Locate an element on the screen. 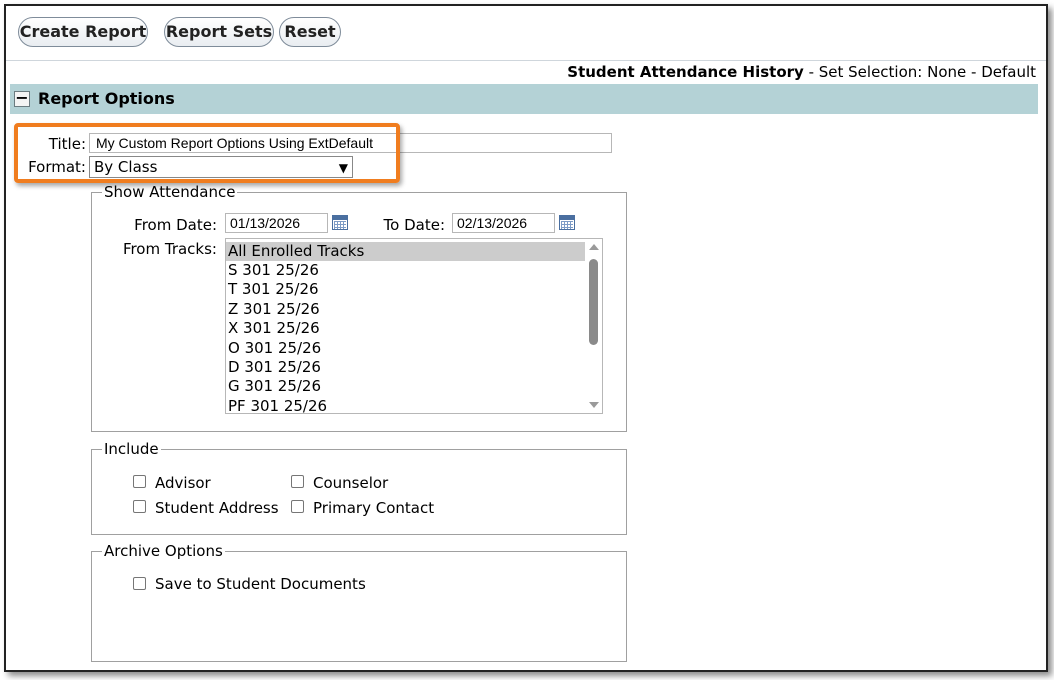 The image size is (1054, 680). list-item: G 301 25/26 is located at coordinates (405, 386).